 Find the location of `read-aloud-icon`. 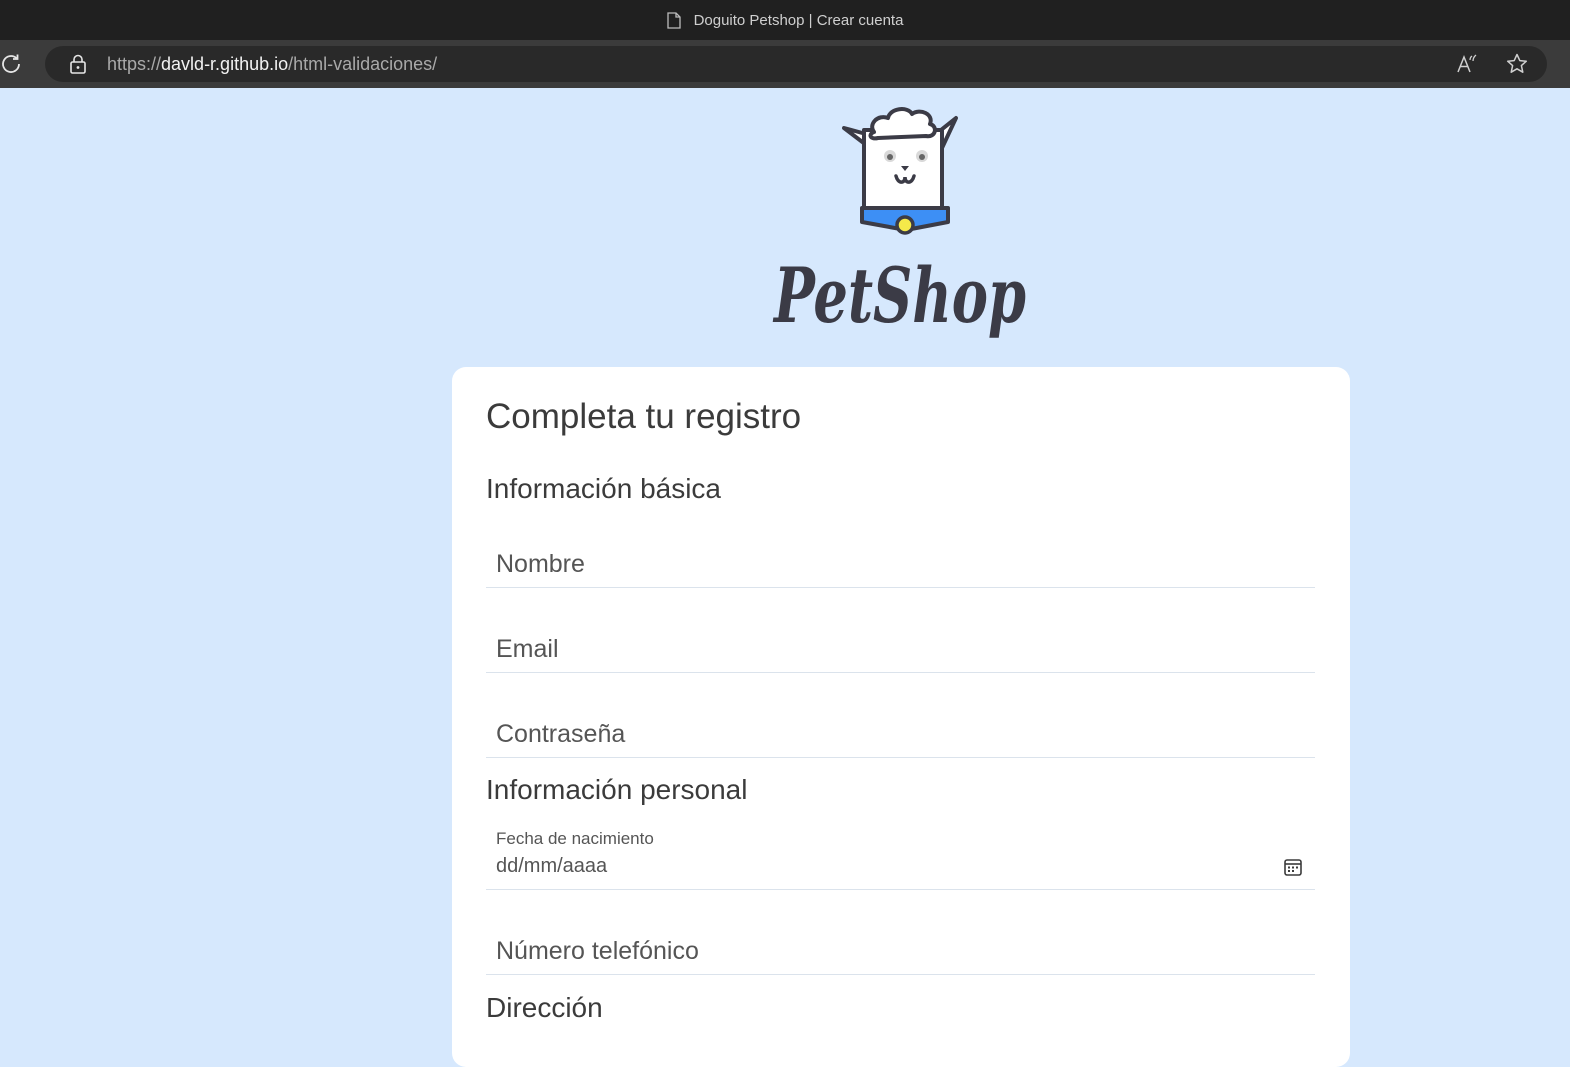

read-aloud-icon is located at coordinates (1467, 64).